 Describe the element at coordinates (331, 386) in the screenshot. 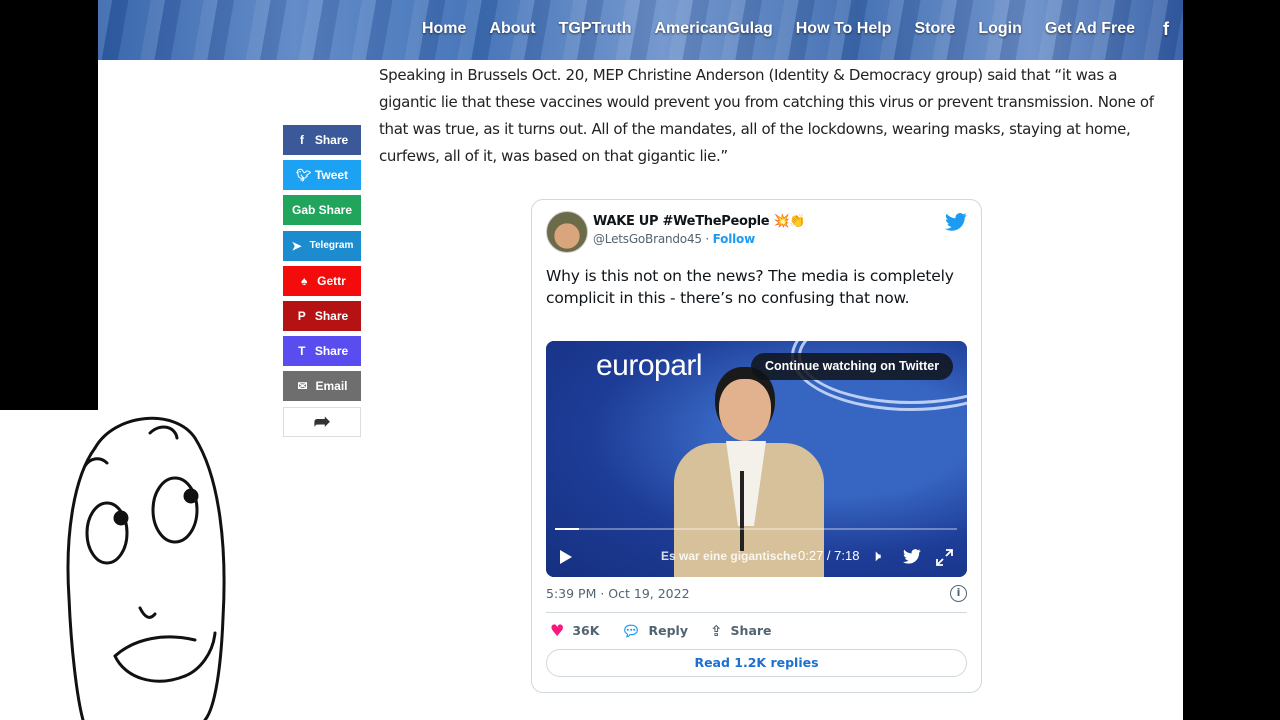

I see `share-label: Email` at that location.